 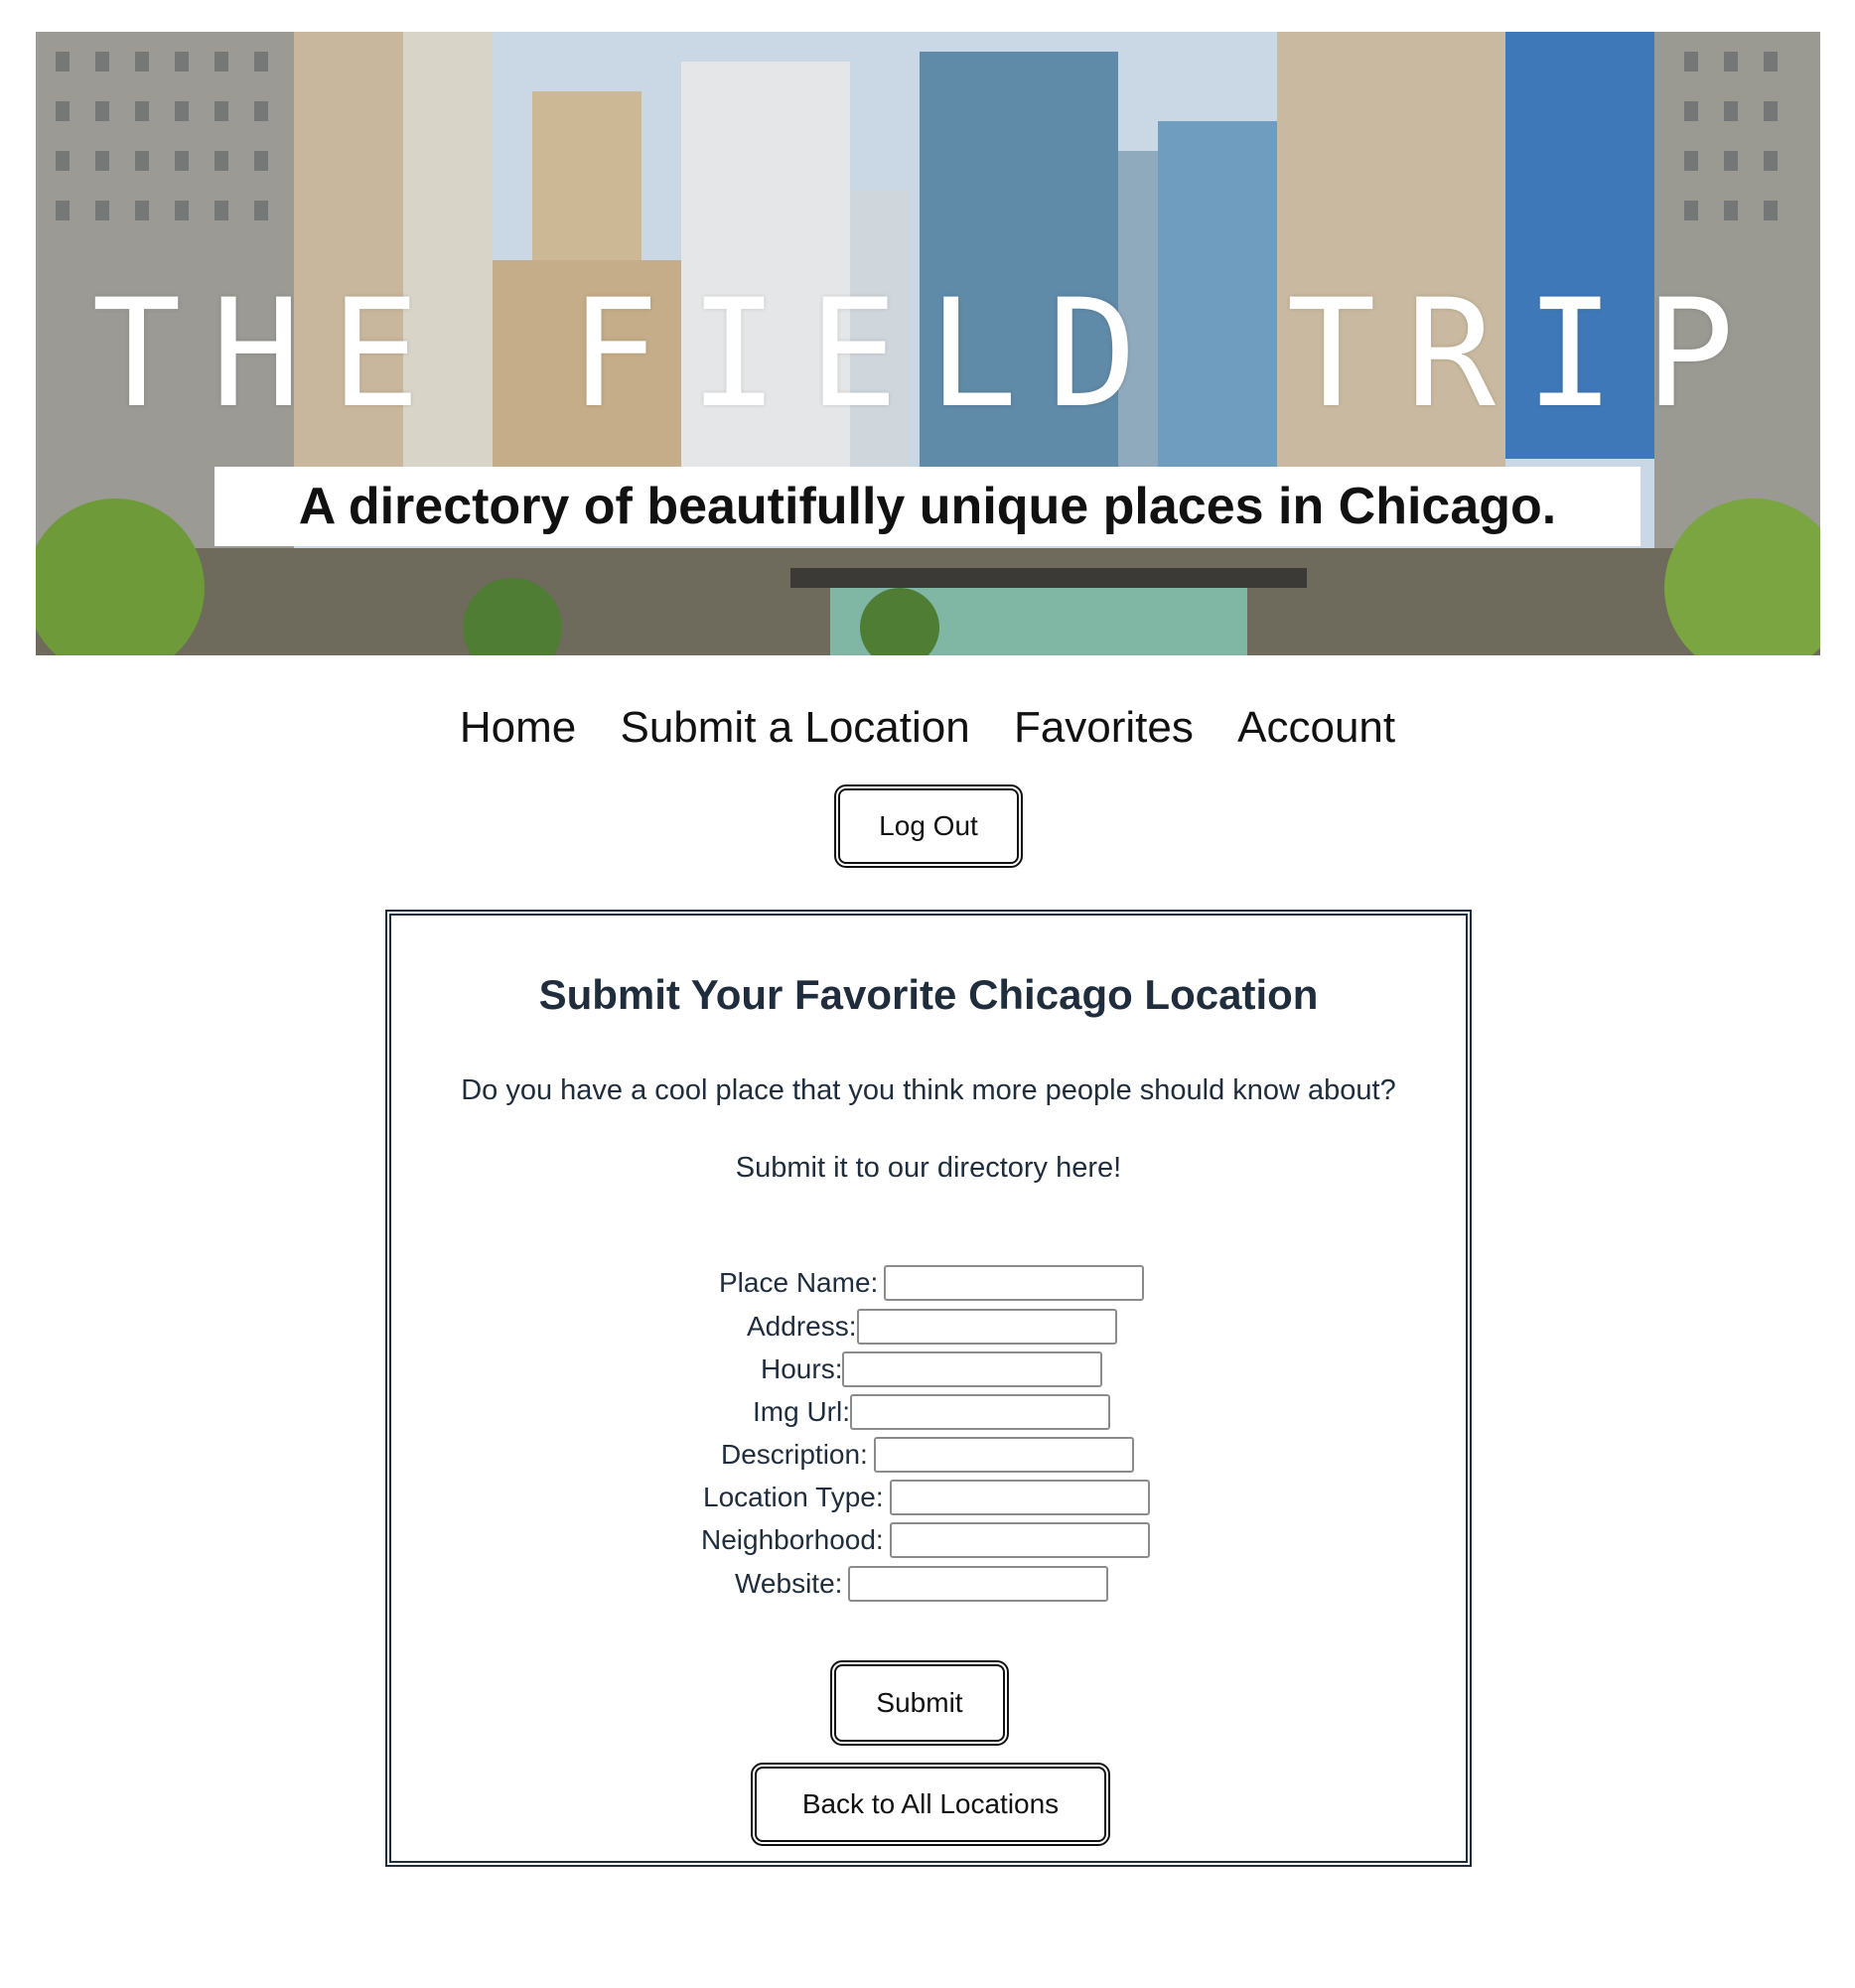 What do you see at coordinates (794, 1454) in the screenshot?
I see `description-label: Description:` at bounding box center [794, 1454].